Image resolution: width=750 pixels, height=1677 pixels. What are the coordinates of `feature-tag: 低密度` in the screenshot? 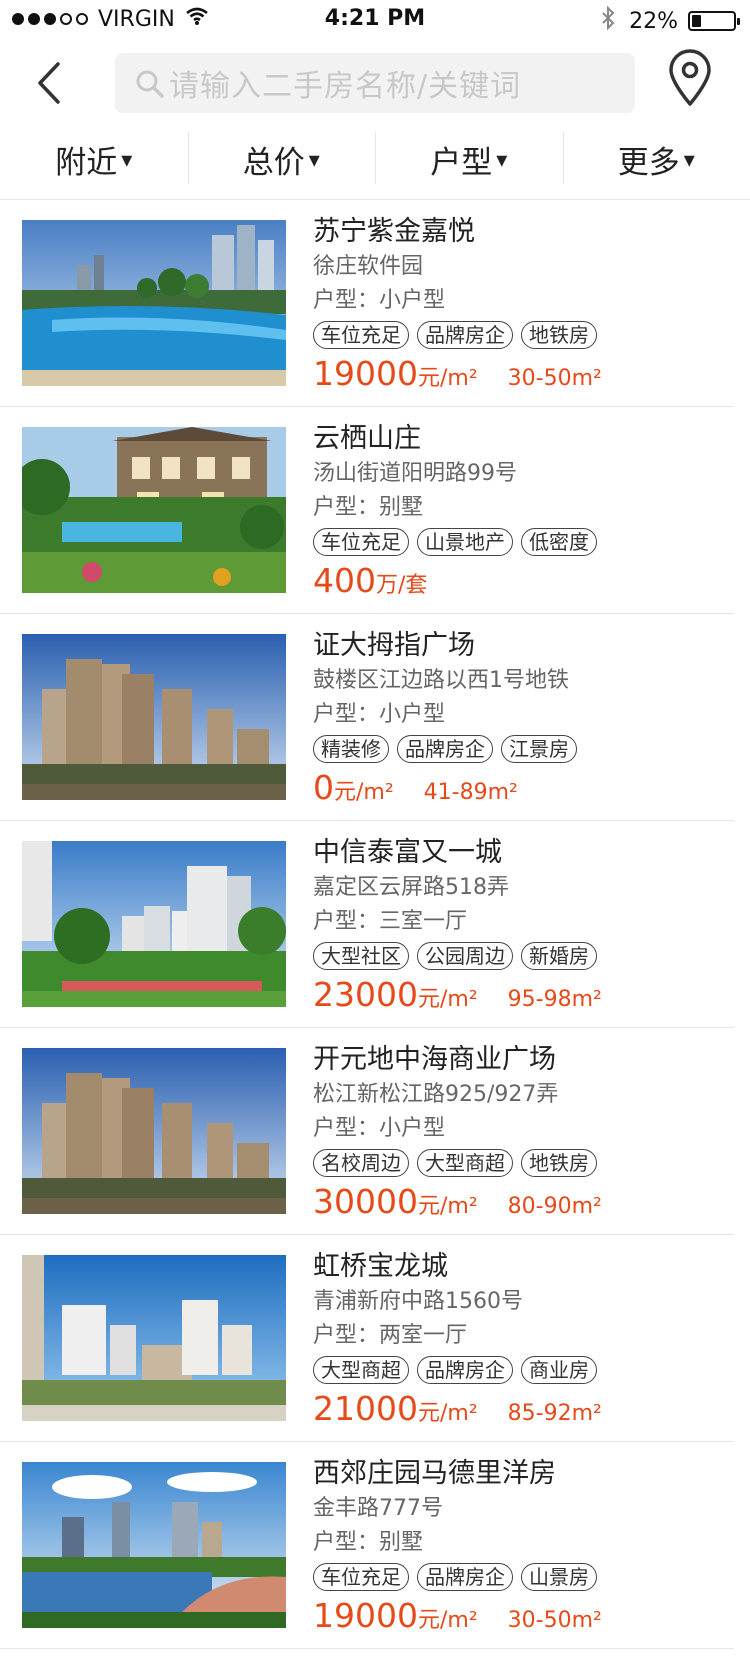 It's located at (559, 542).